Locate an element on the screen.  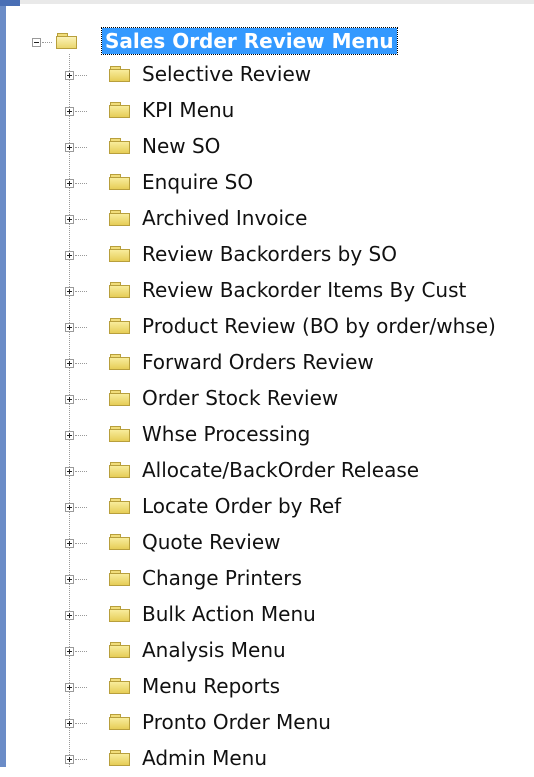
tree-item-label: Enquire SO is located at coordinates (197, 182).